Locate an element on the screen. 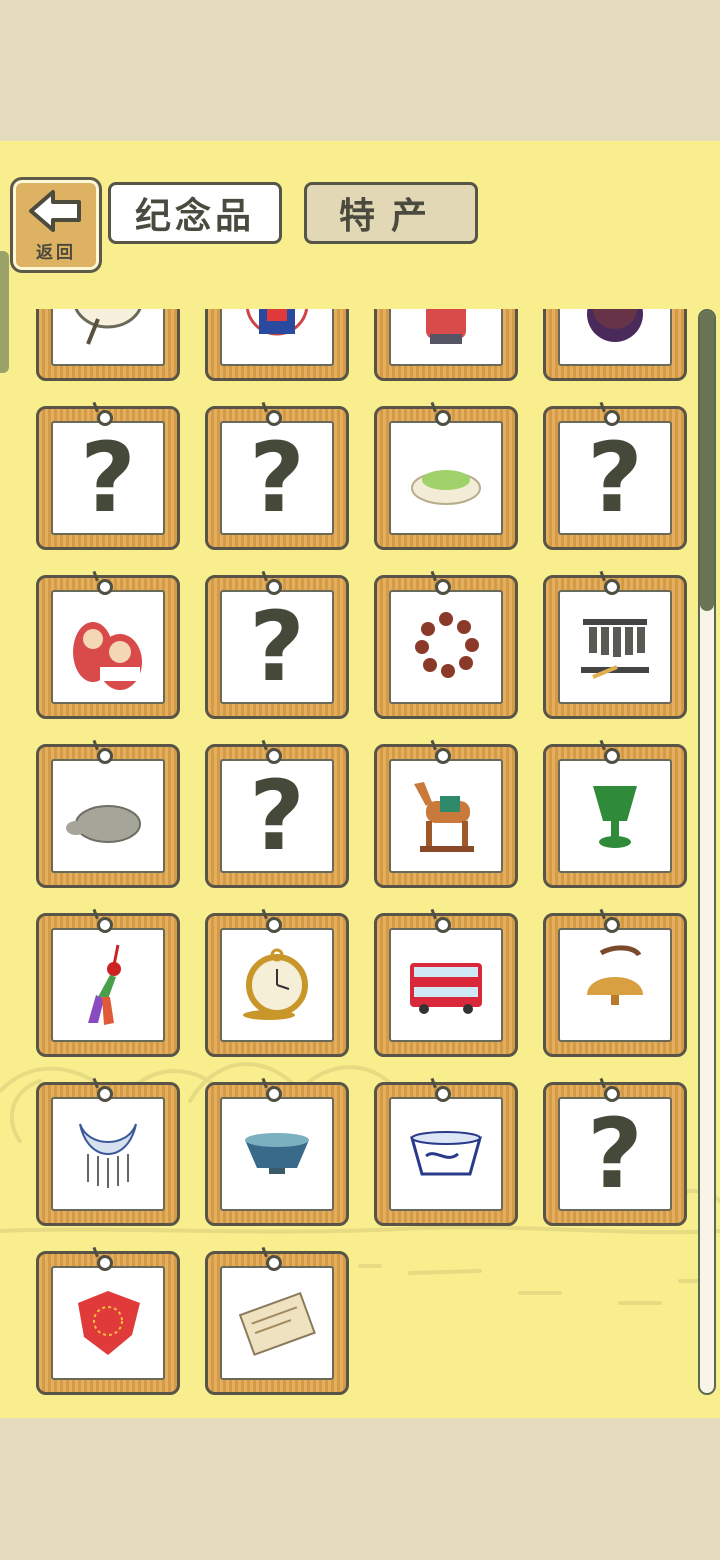 The image size is (720, 1560). souvenir-card-tang-horse is located at coordinates (446, 812).